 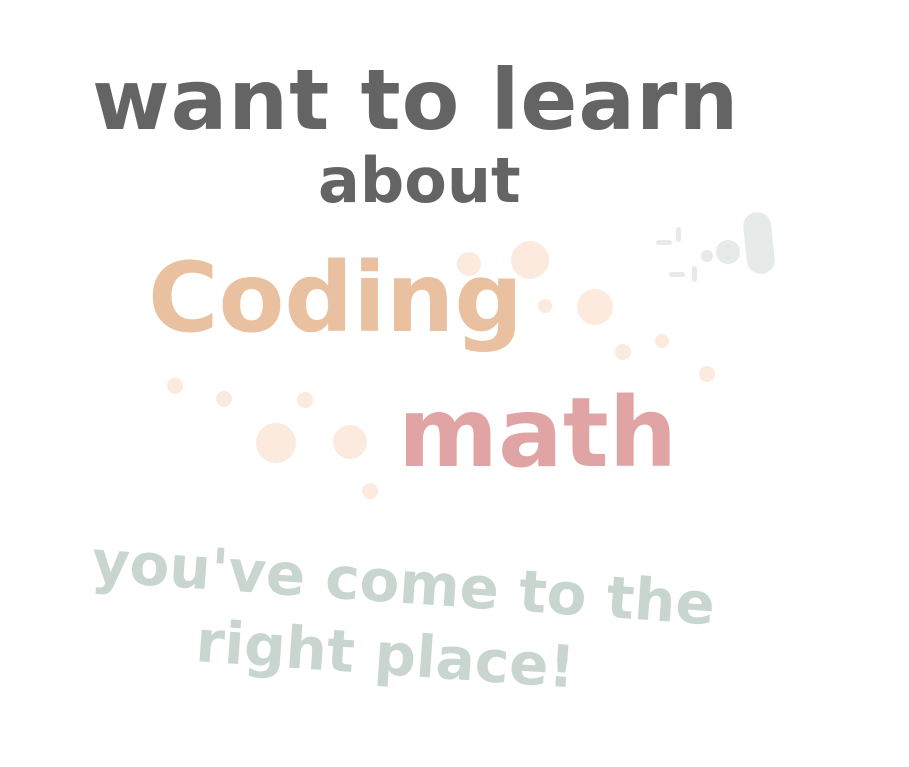 What do you see at coordinates (419, 180) in the screenshot?
I see `headline-line-2: about` at bounding box center [419, 180].